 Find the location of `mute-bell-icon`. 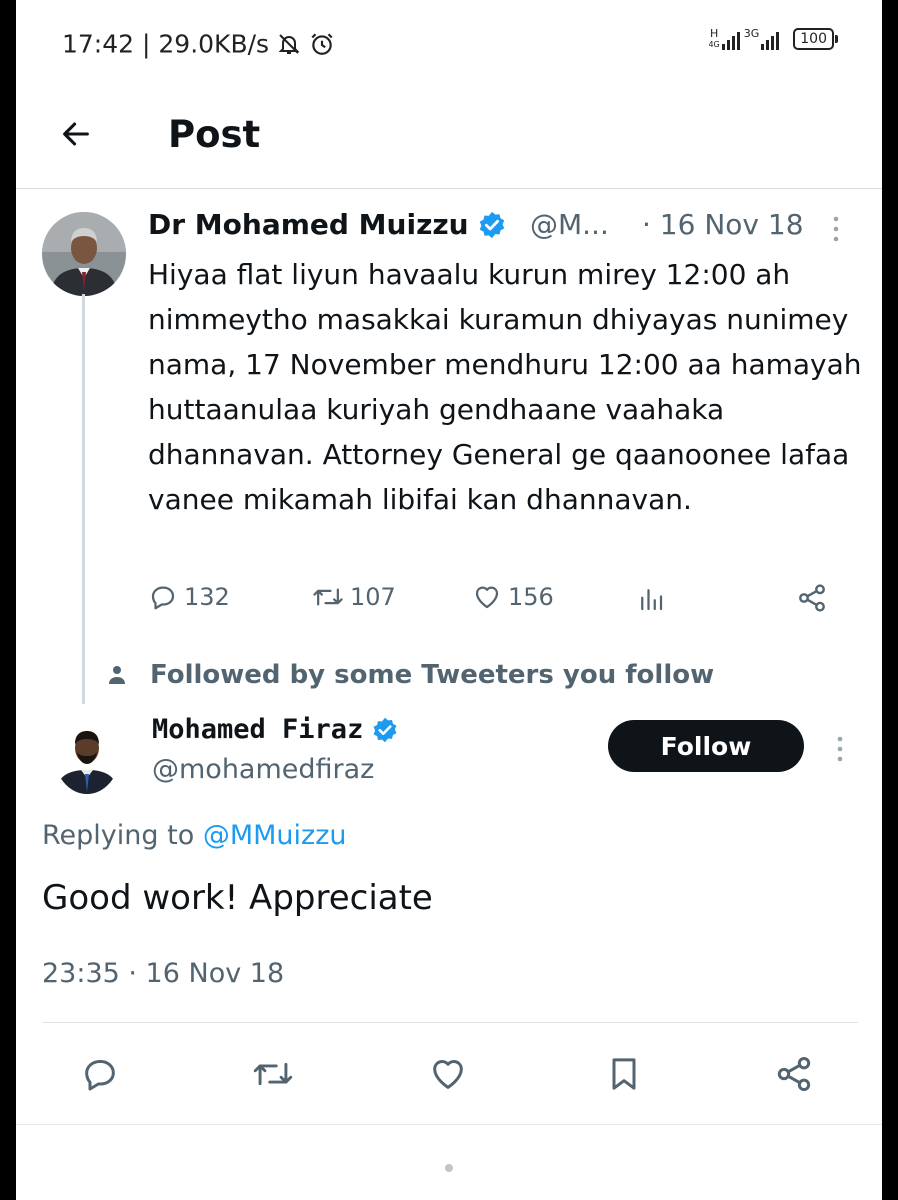

mute-bell-icon is located at coordinates (293, 44).